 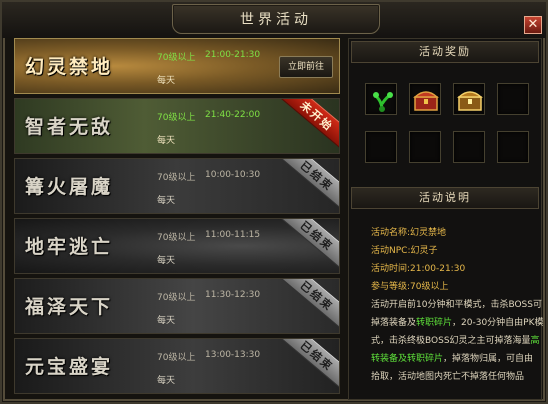 I want to click on activity-name: 幻灵禁地, so click(x=69, y=67).